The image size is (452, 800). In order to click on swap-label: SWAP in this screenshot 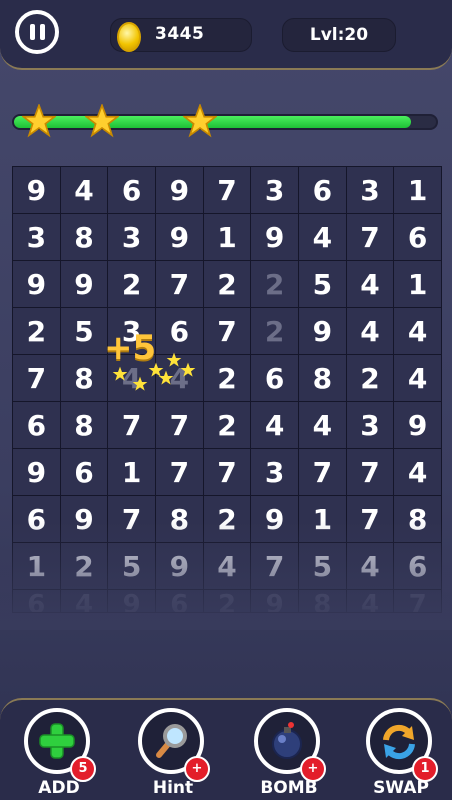, I will do `click(401, 788)`.